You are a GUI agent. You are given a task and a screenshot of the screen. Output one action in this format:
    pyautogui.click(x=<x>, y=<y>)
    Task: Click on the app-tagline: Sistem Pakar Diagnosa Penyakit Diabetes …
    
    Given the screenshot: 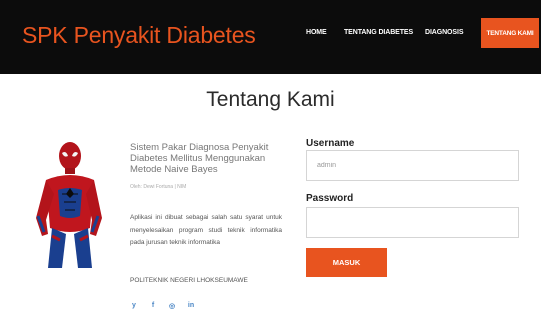 What is the action you would take?
    pyautogui.click(x=199, y=158)
    